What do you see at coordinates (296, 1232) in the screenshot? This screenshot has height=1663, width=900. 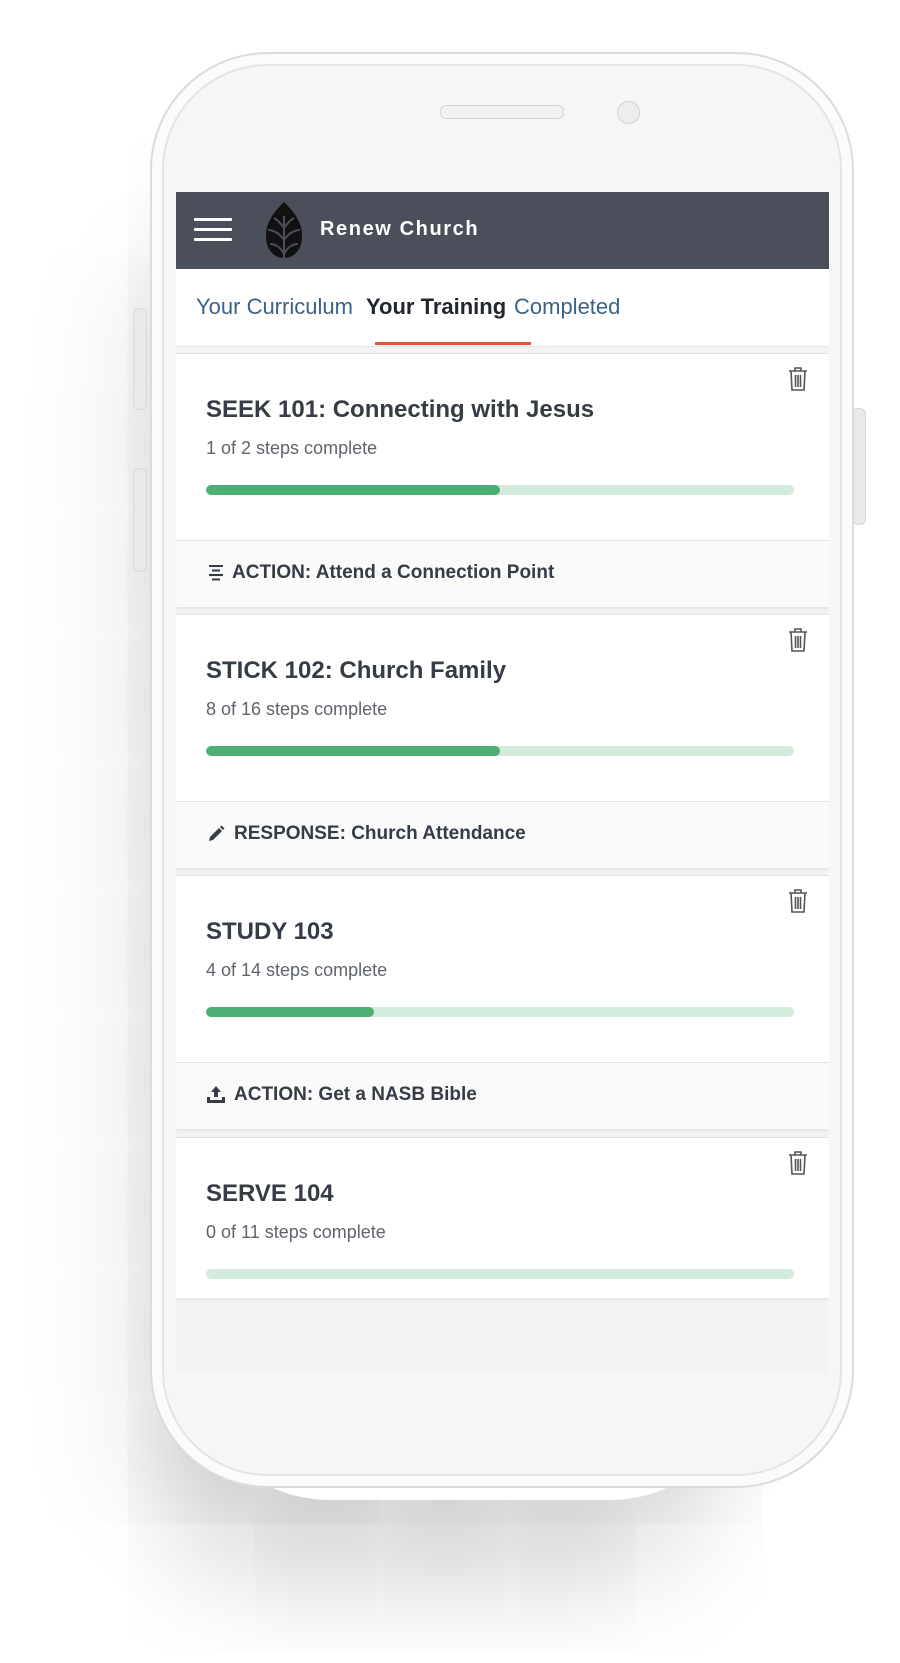 I see `course-status: 0 of 11 steps complete` at bounding box center [296, 1232].